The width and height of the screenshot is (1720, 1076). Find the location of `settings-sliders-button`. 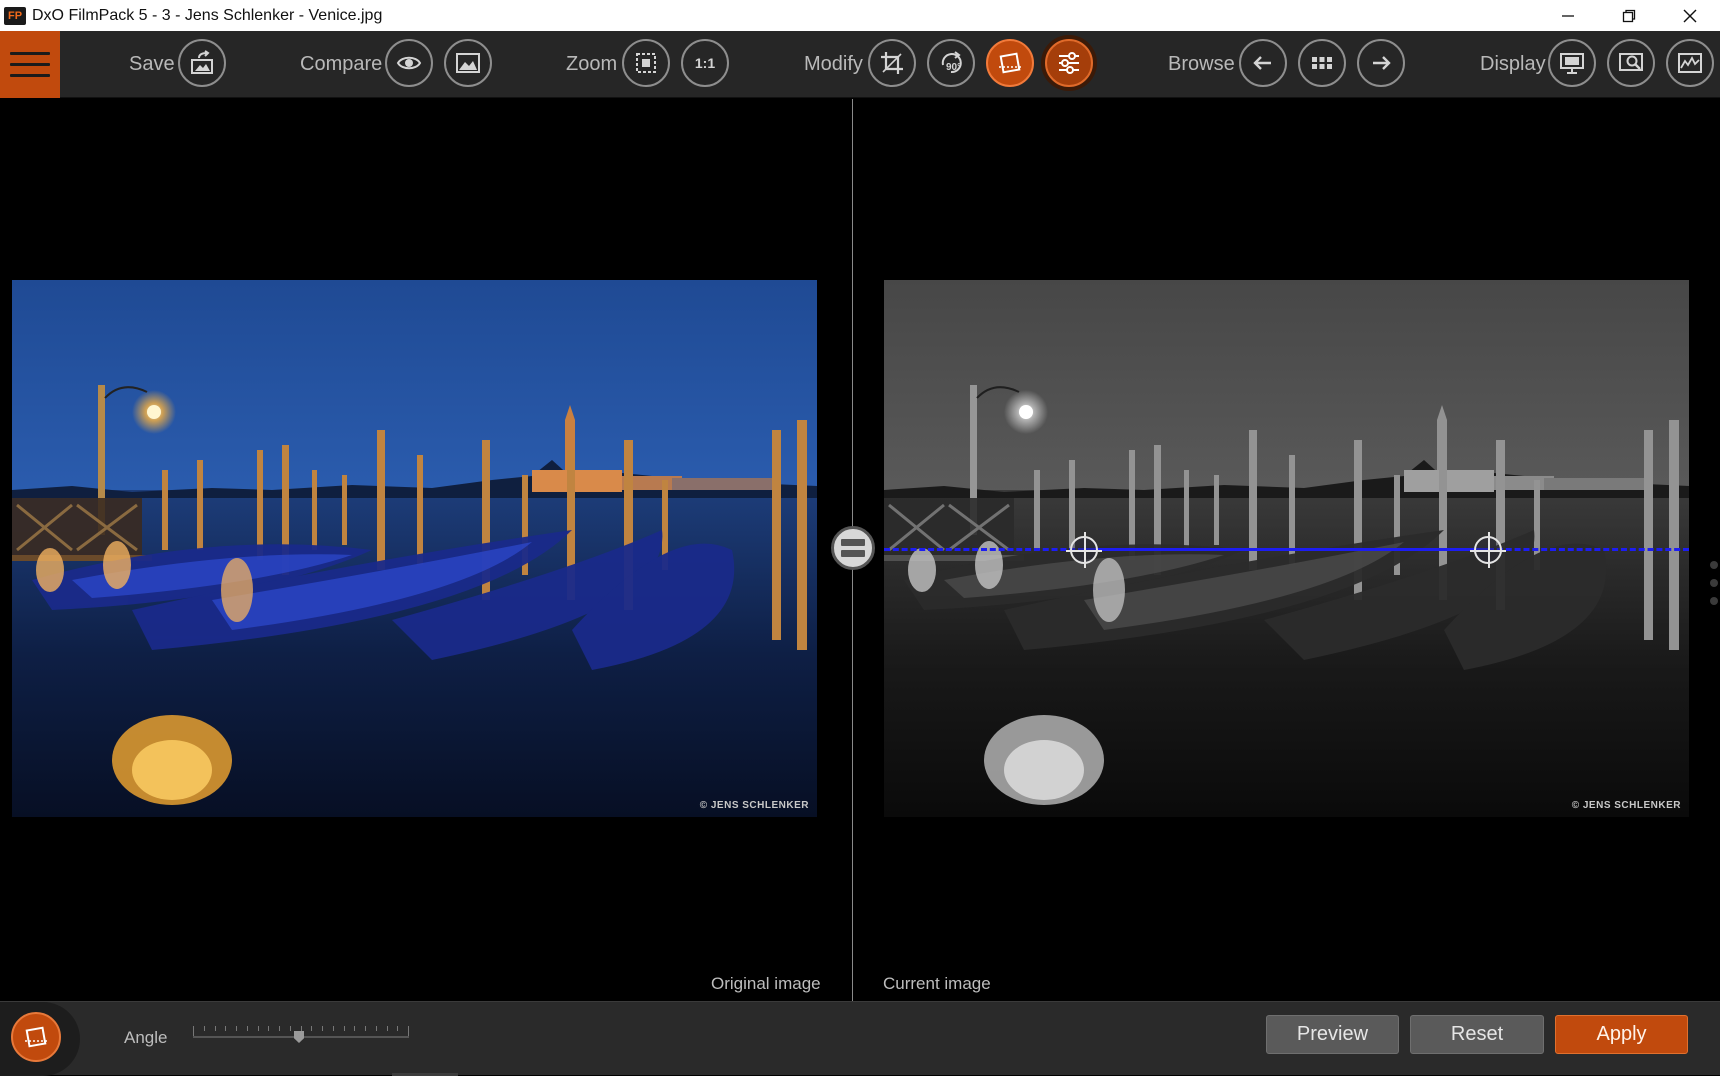

settings-sliders-button is located at coordinates (1069, 63).